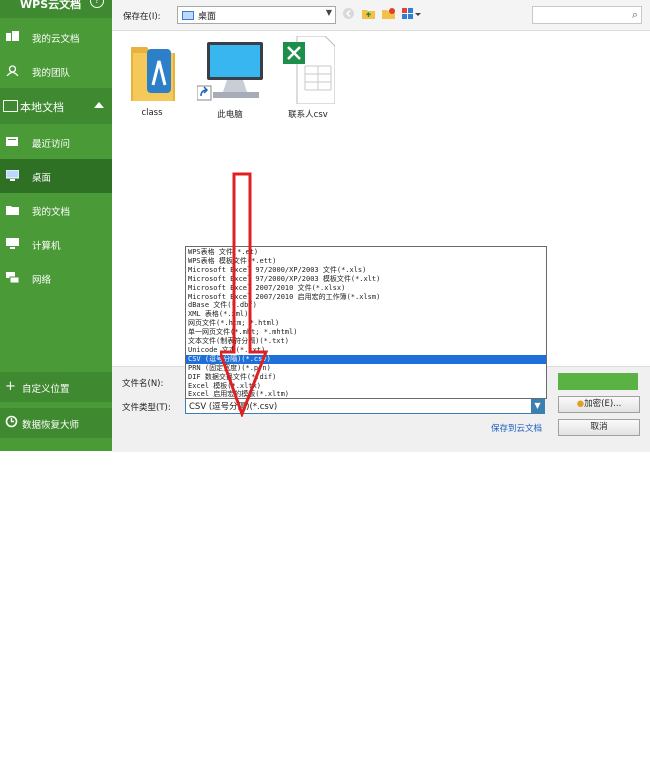 The height and width of the screenshot is (780, 650). What do you see at coordinates (46, 246) in the screenshot?
I see `sidebar-item-label: 计算机` at bounding box center [46, 246].